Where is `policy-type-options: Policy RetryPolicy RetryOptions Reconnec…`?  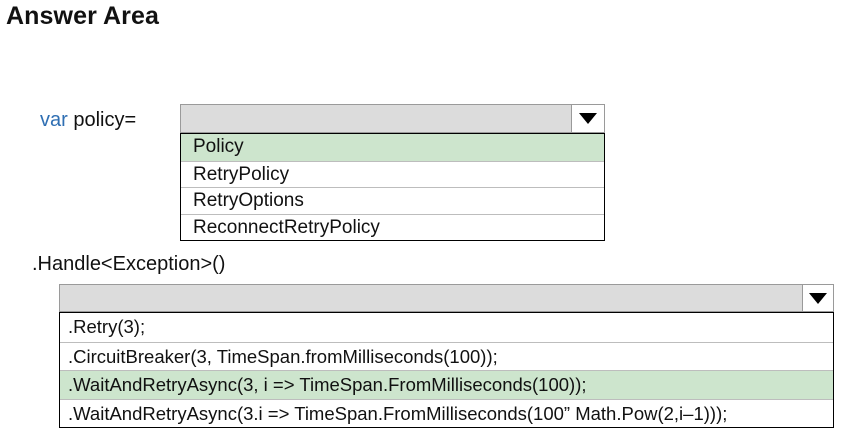
policy-type-options: Policy RetryPolicy RetryOptions Reconnec… is located at coordinates (392, 187).